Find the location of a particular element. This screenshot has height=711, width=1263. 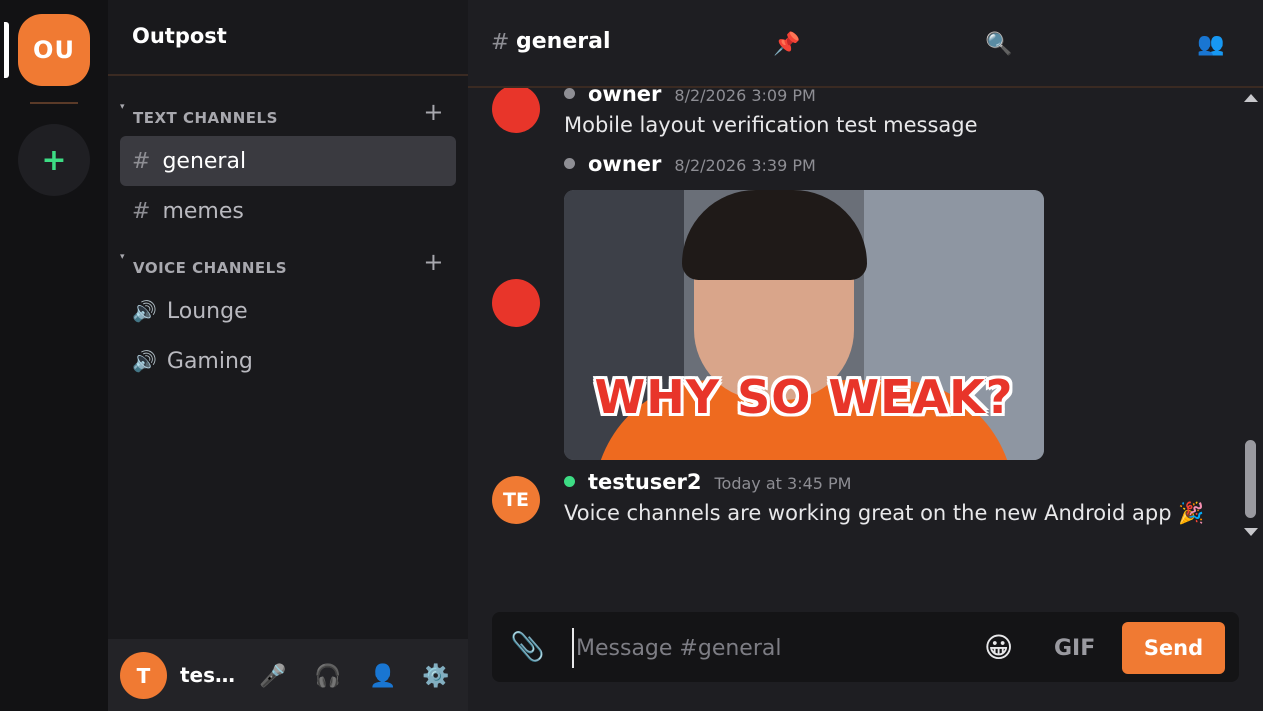

members-icon: 👥 is located at coordinates (1211, 44).